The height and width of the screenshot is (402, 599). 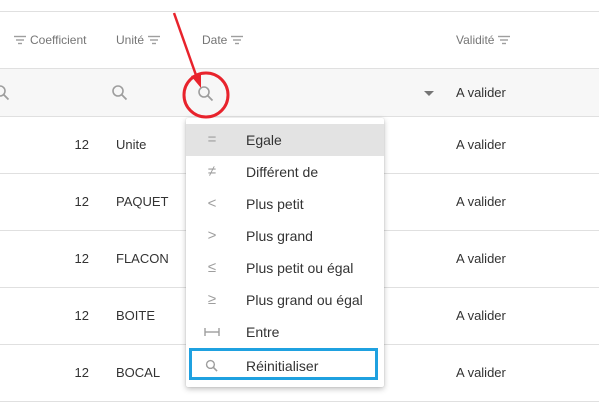 What do you see at coordinates (5, 93) in the screenshot?
I see `coefficient-filter-search-icon` at bounding box center [5, 93].